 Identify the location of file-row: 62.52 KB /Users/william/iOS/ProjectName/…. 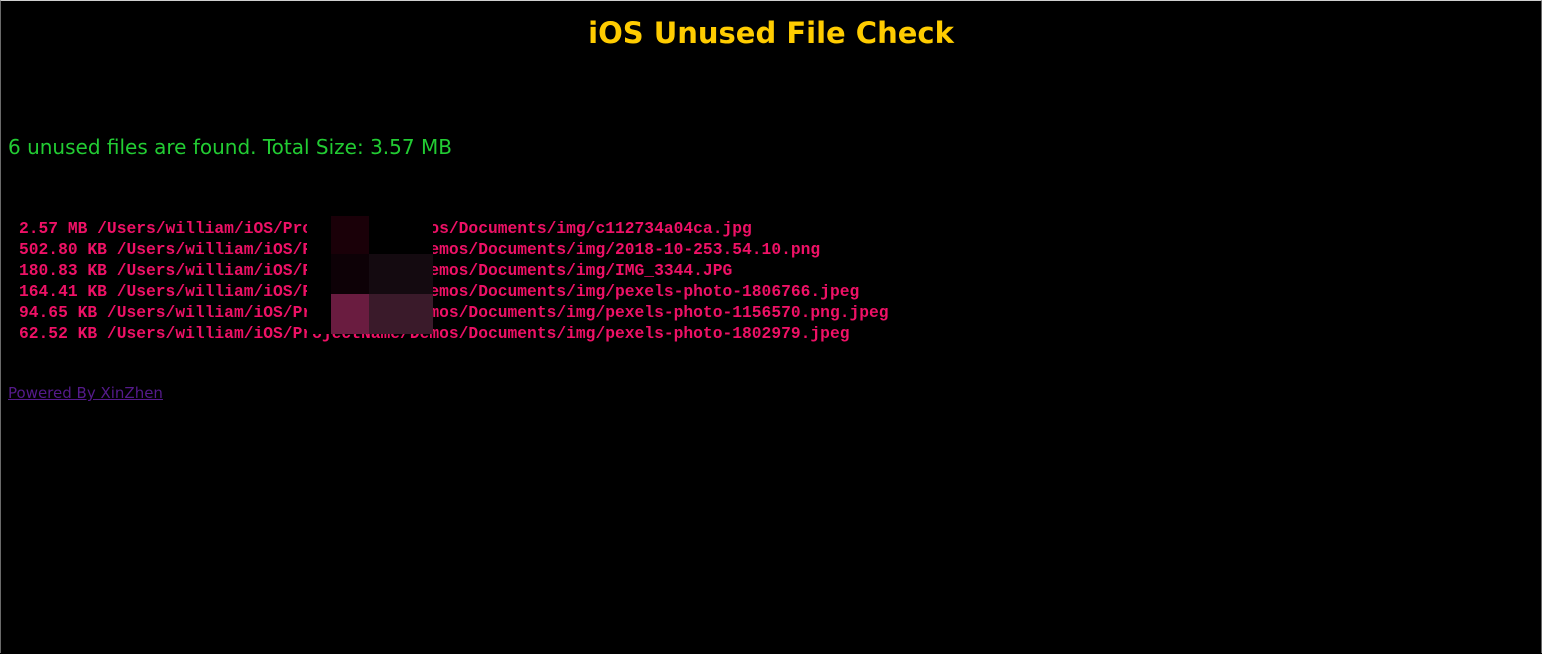
(434, 333).